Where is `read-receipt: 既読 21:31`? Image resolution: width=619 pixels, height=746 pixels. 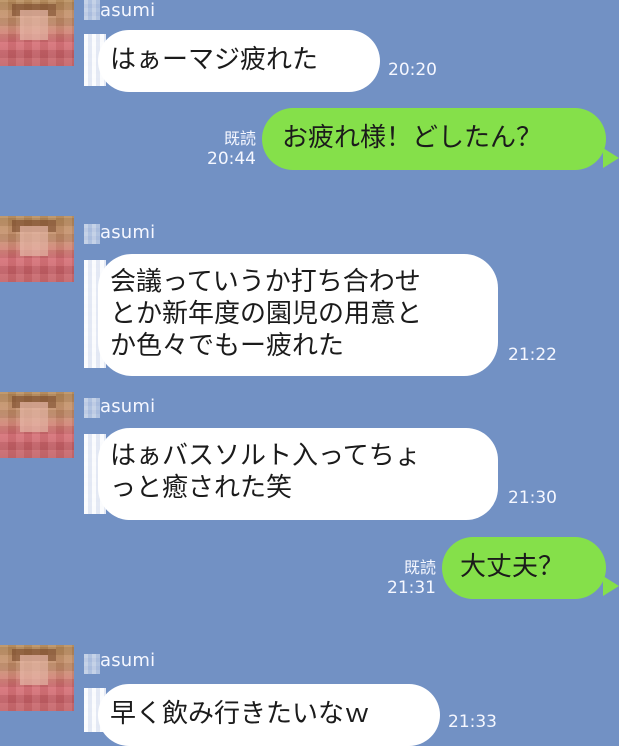
read-receipt: 既読 21:31 is located at coordinates (406, 578).